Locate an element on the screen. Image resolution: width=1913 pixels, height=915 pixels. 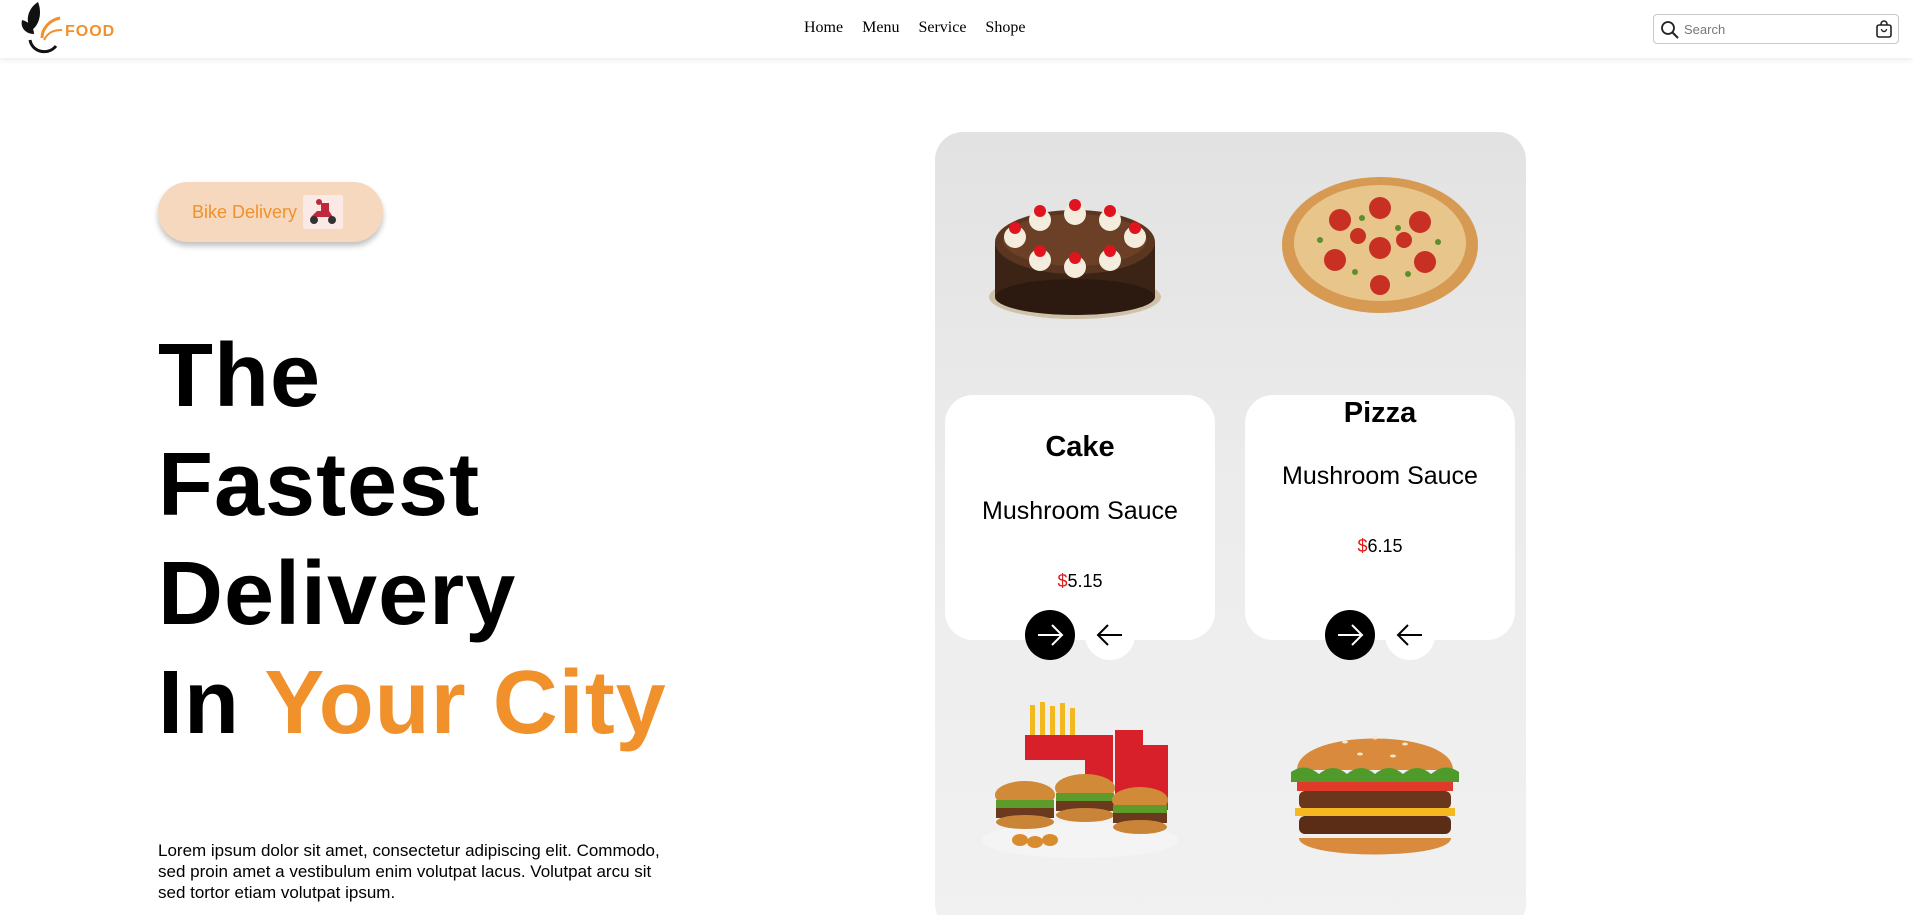
card-name: Pizza is located at coordinates (1380, 413).